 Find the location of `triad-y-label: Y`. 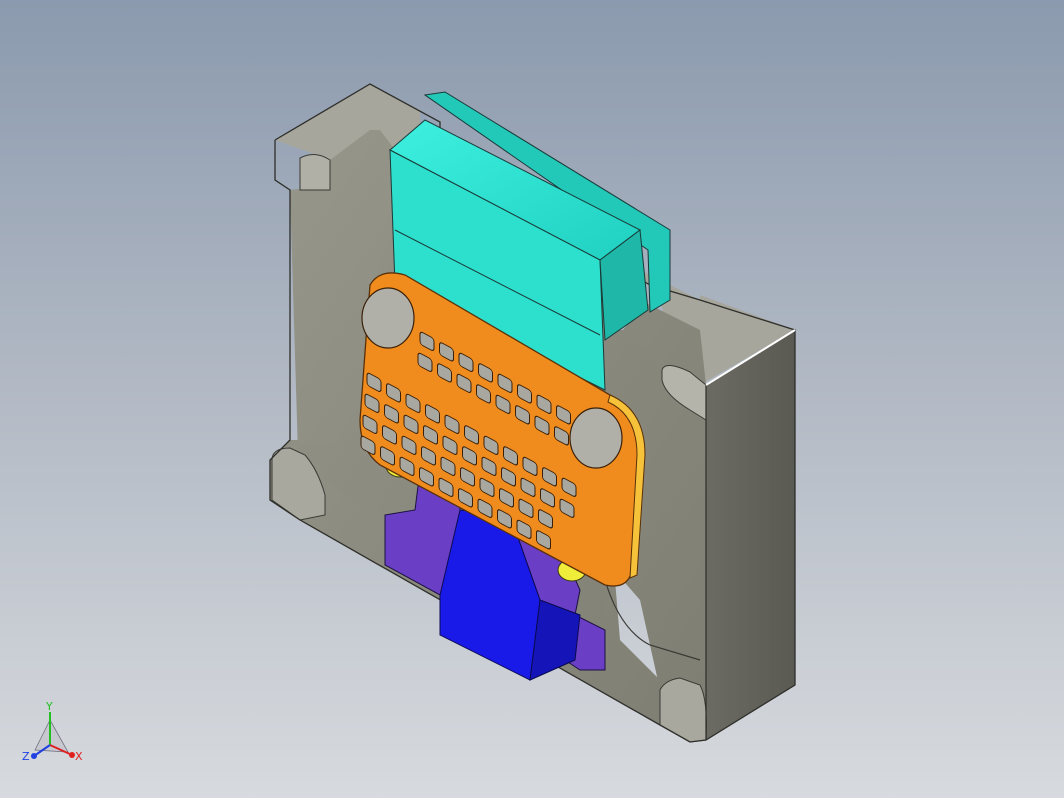

triad-y-label: Y is located at coordinates (49, 706).